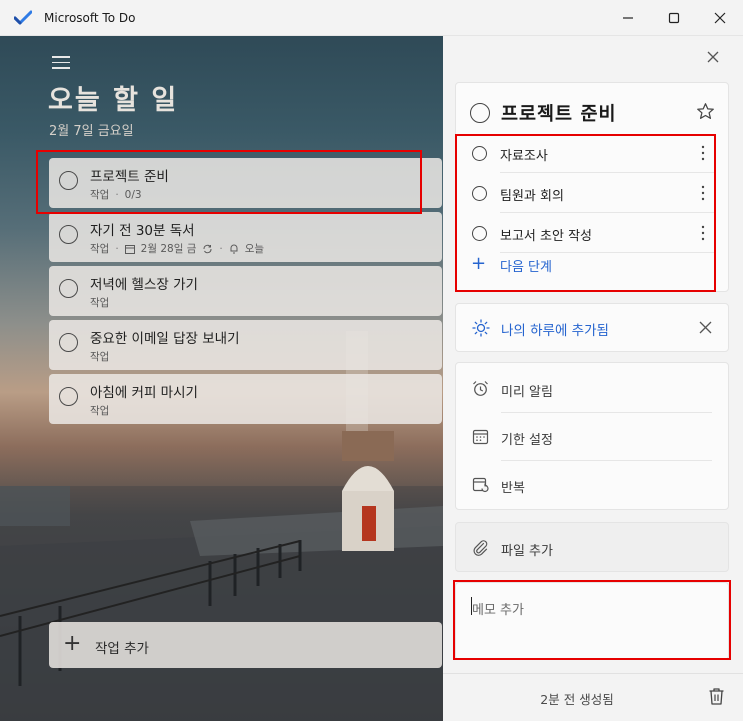 The width and height of the screenshot is (743, 721). I want to click on add-task-button: + 작업 추가, so click(245, 645).